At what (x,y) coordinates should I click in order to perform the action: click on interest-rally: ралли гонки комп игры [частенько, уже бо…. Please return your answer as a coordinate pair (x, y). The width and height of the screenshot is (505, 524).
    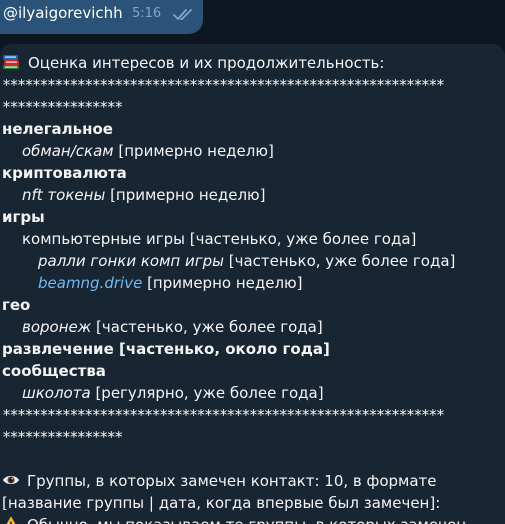
    Looking at the image, I should click on (247, 261).